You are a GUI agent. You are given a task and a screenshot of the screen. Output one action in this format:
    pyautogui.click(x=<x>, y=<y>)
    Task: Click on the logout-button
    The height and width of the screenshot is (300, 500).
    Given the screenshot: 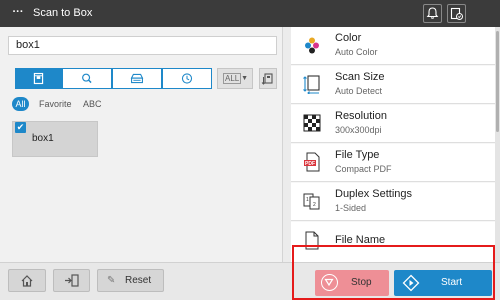 What is the action you would take?
    pyautogui.click(x=71, y=280)
    